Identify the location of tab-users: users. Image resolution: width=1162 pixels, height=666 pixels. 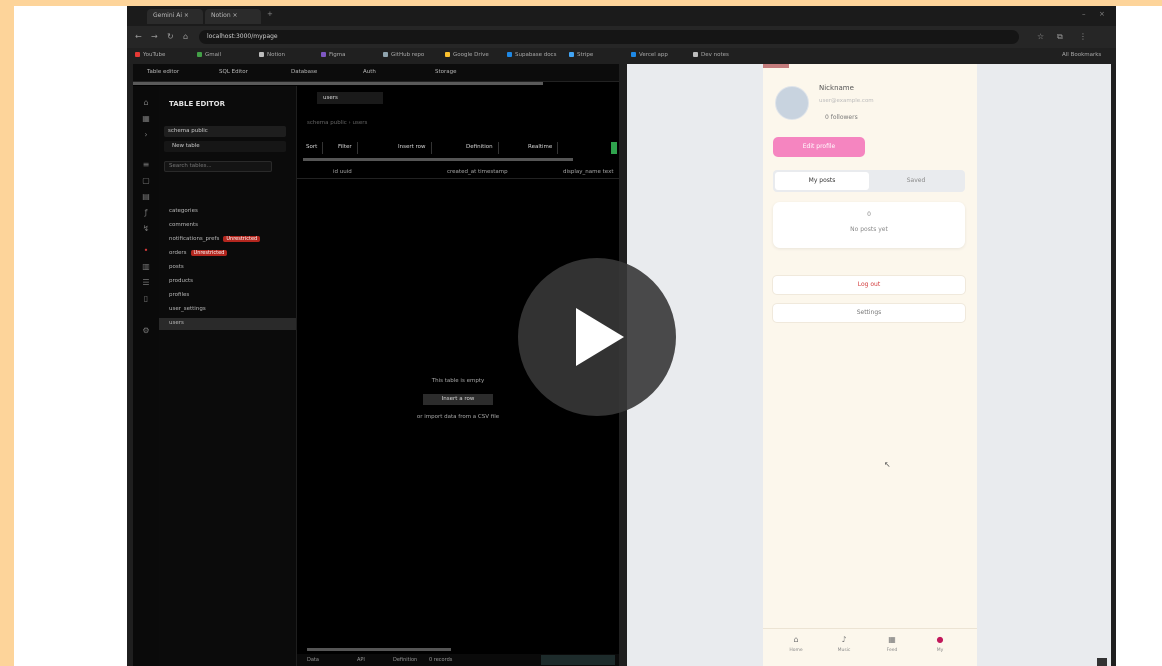
(350, 98).